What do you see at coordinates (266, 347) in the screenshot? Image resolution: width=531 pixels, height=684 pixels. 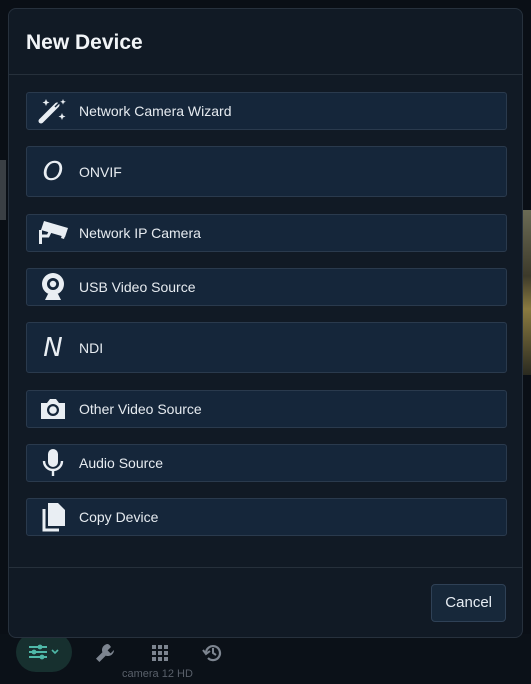 I see `option-ndi: N NDI` at bounding box center [266, 347].